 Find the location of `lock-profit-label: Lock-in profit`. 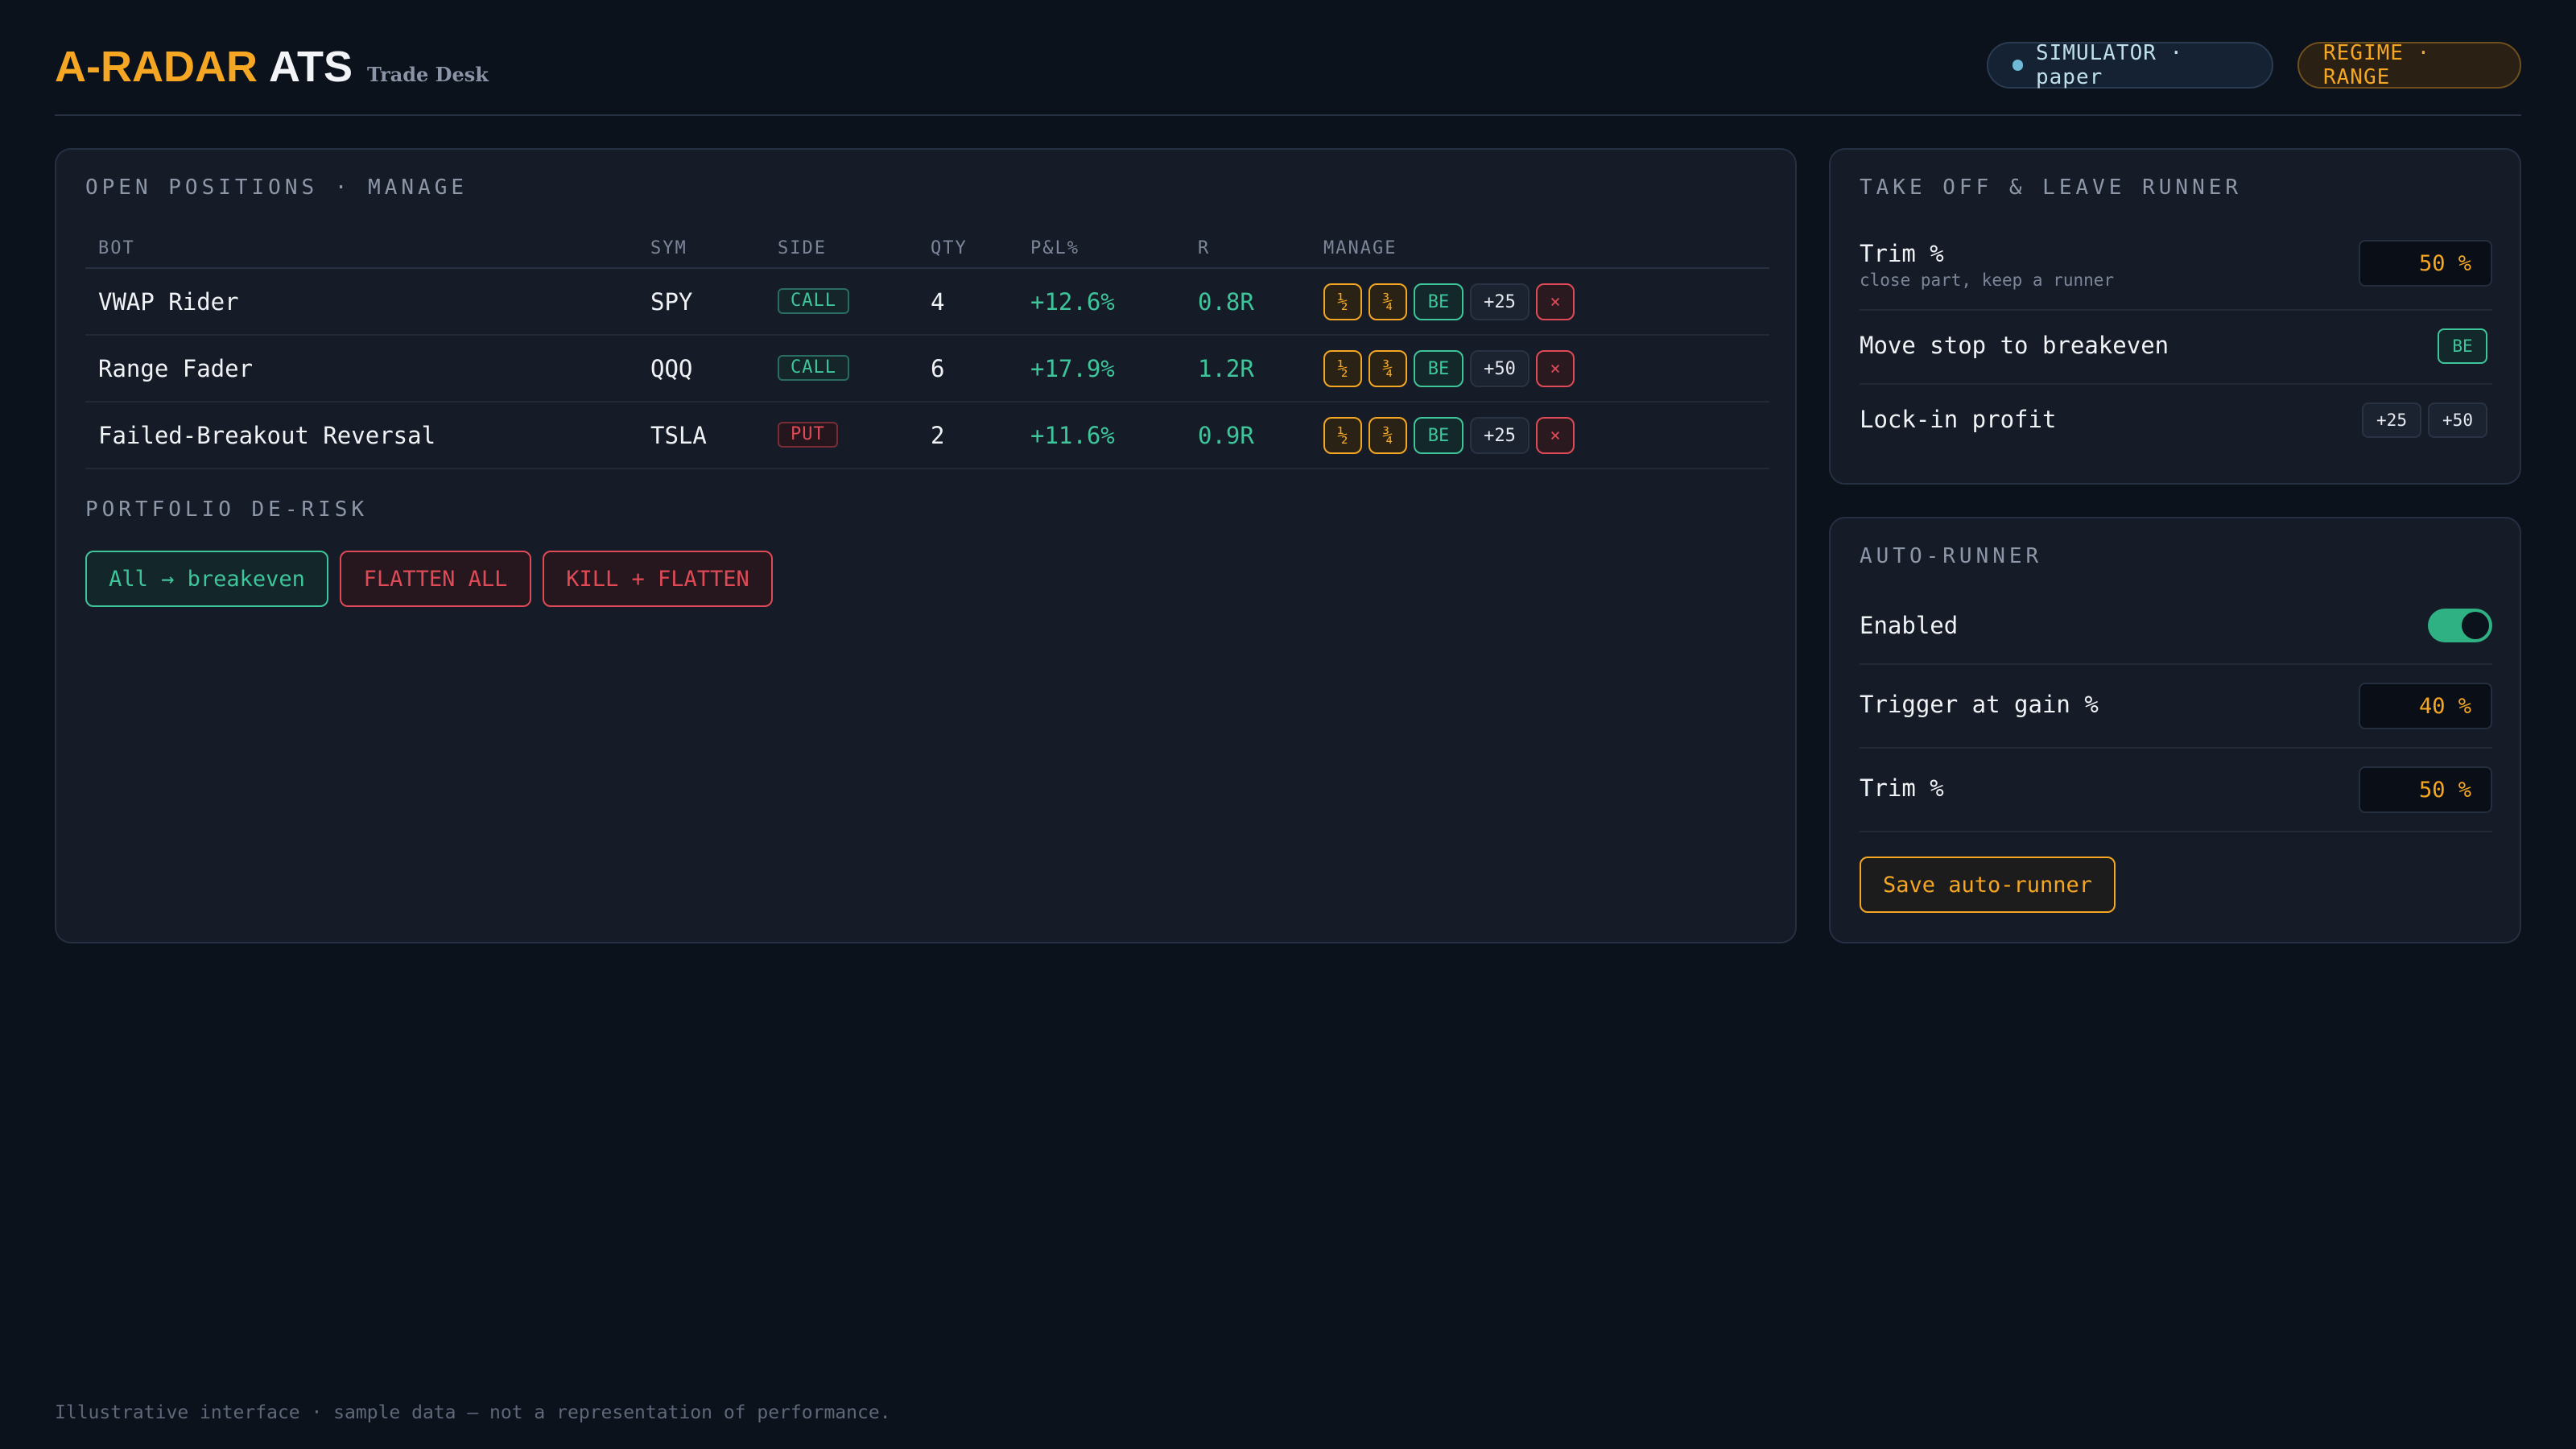

lock-profit-label: Lock-in profit is located at coordinates (1958, 419).